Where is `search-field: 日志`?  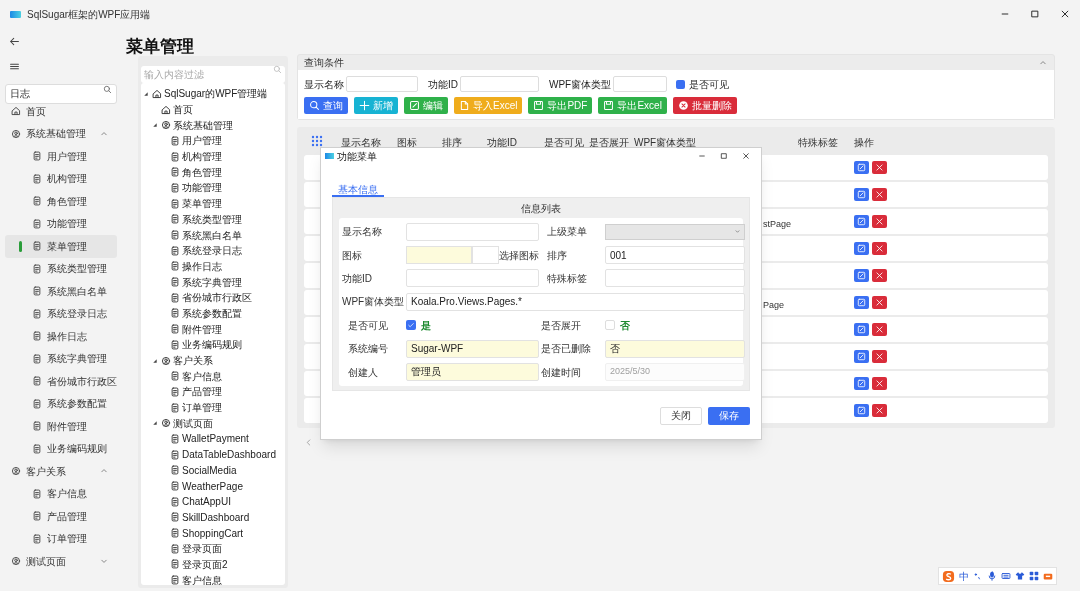 search-field: 日志 is located at coordinates (61, 94).